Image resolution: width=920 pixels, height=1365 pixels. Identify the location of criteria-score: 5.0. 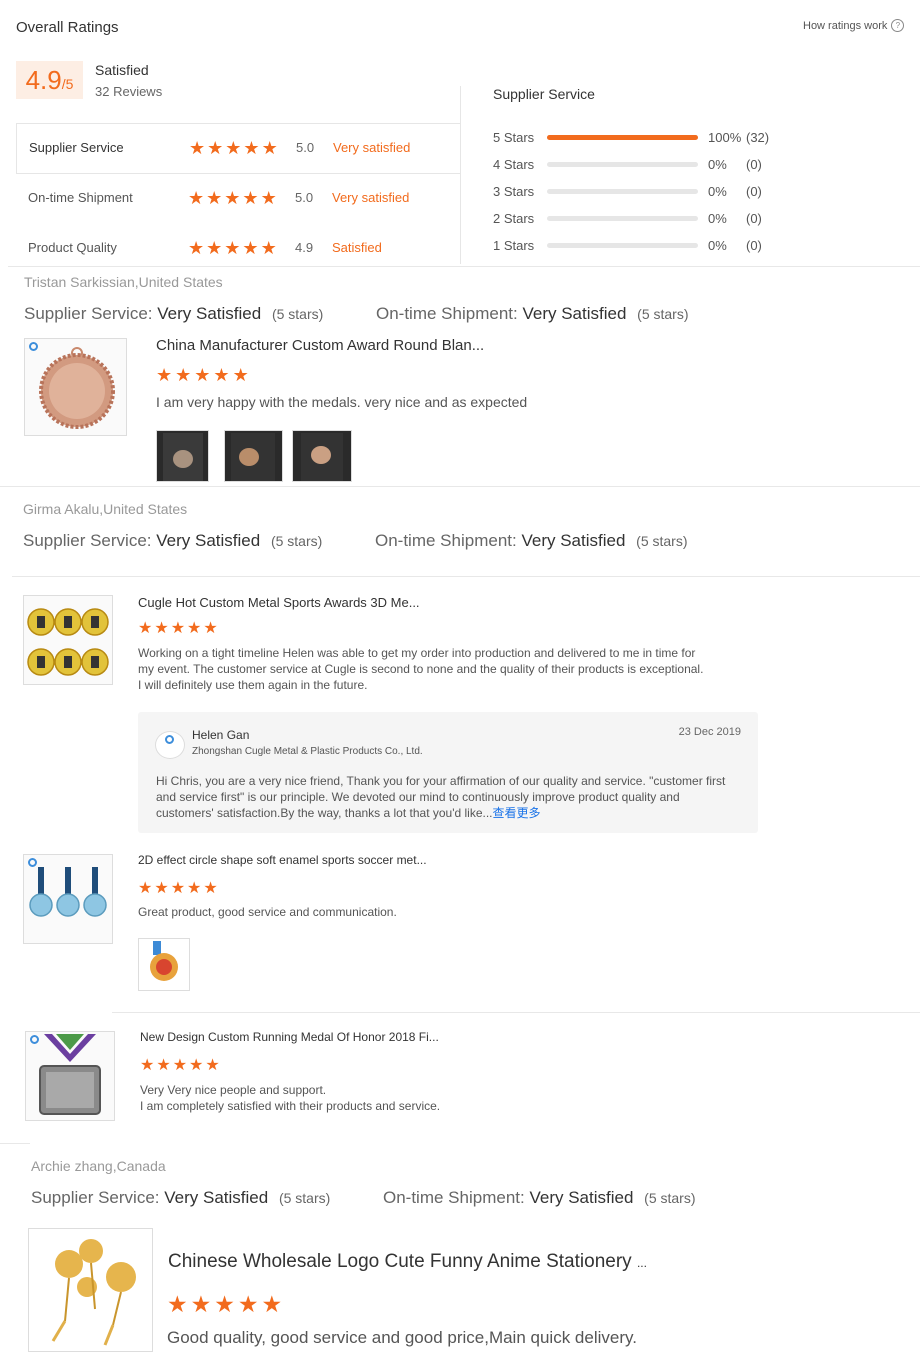
(305, 147).